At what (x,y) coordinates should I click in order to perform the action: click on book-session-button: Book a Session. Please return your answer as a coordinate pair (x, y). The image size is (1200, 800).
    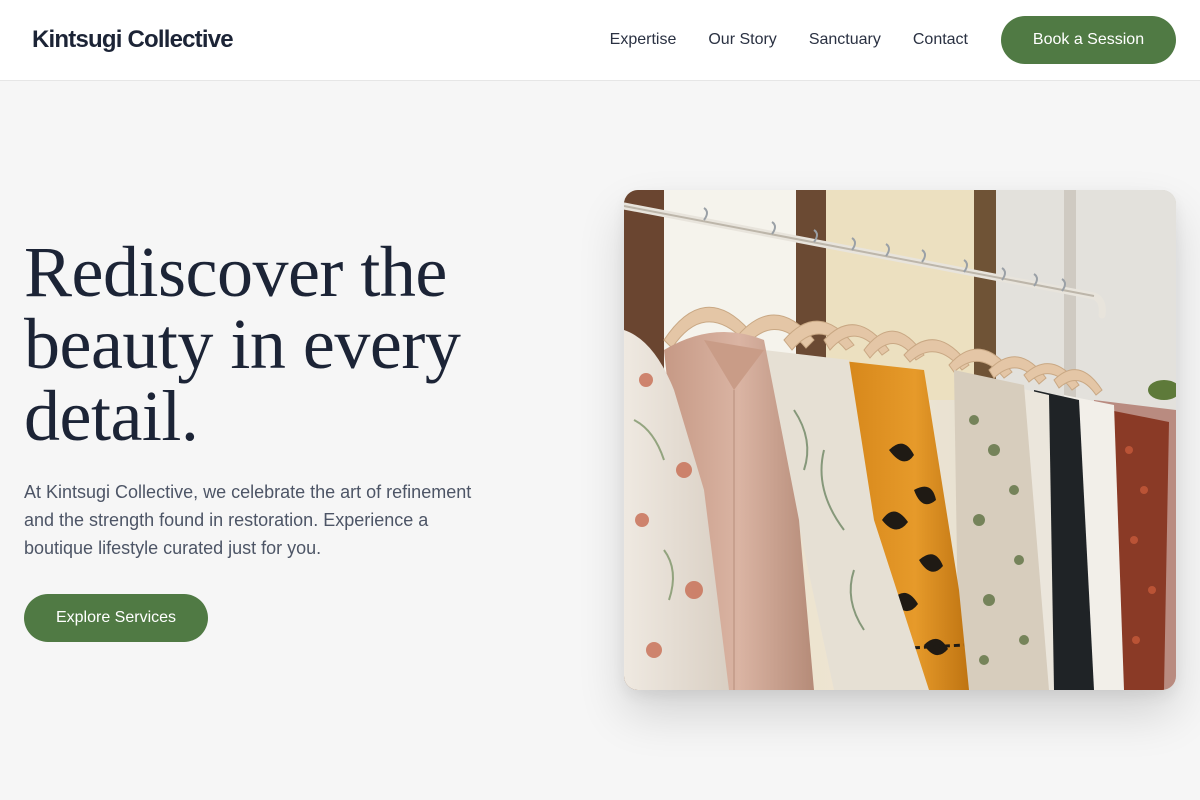
    Looking at the image, I should click on (1088, 40).